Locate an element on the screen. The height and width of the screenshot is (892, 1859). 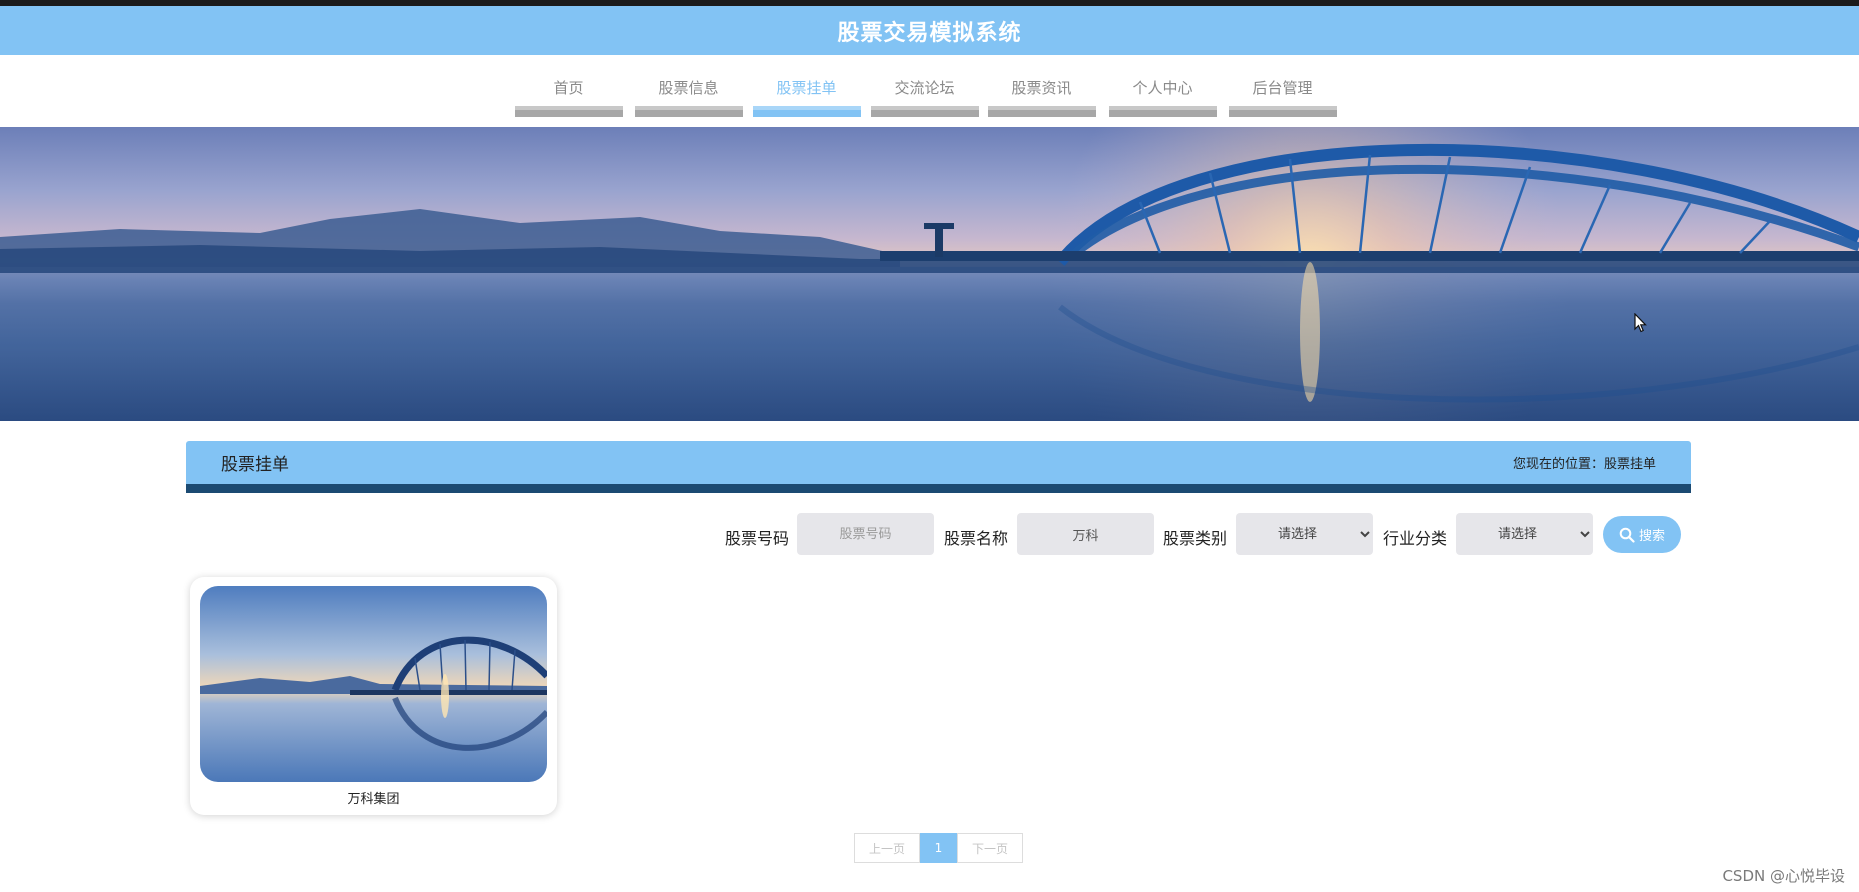
breadcrumb: 您现在的位置：股票挂单 is located at coordinates (1584, 464).